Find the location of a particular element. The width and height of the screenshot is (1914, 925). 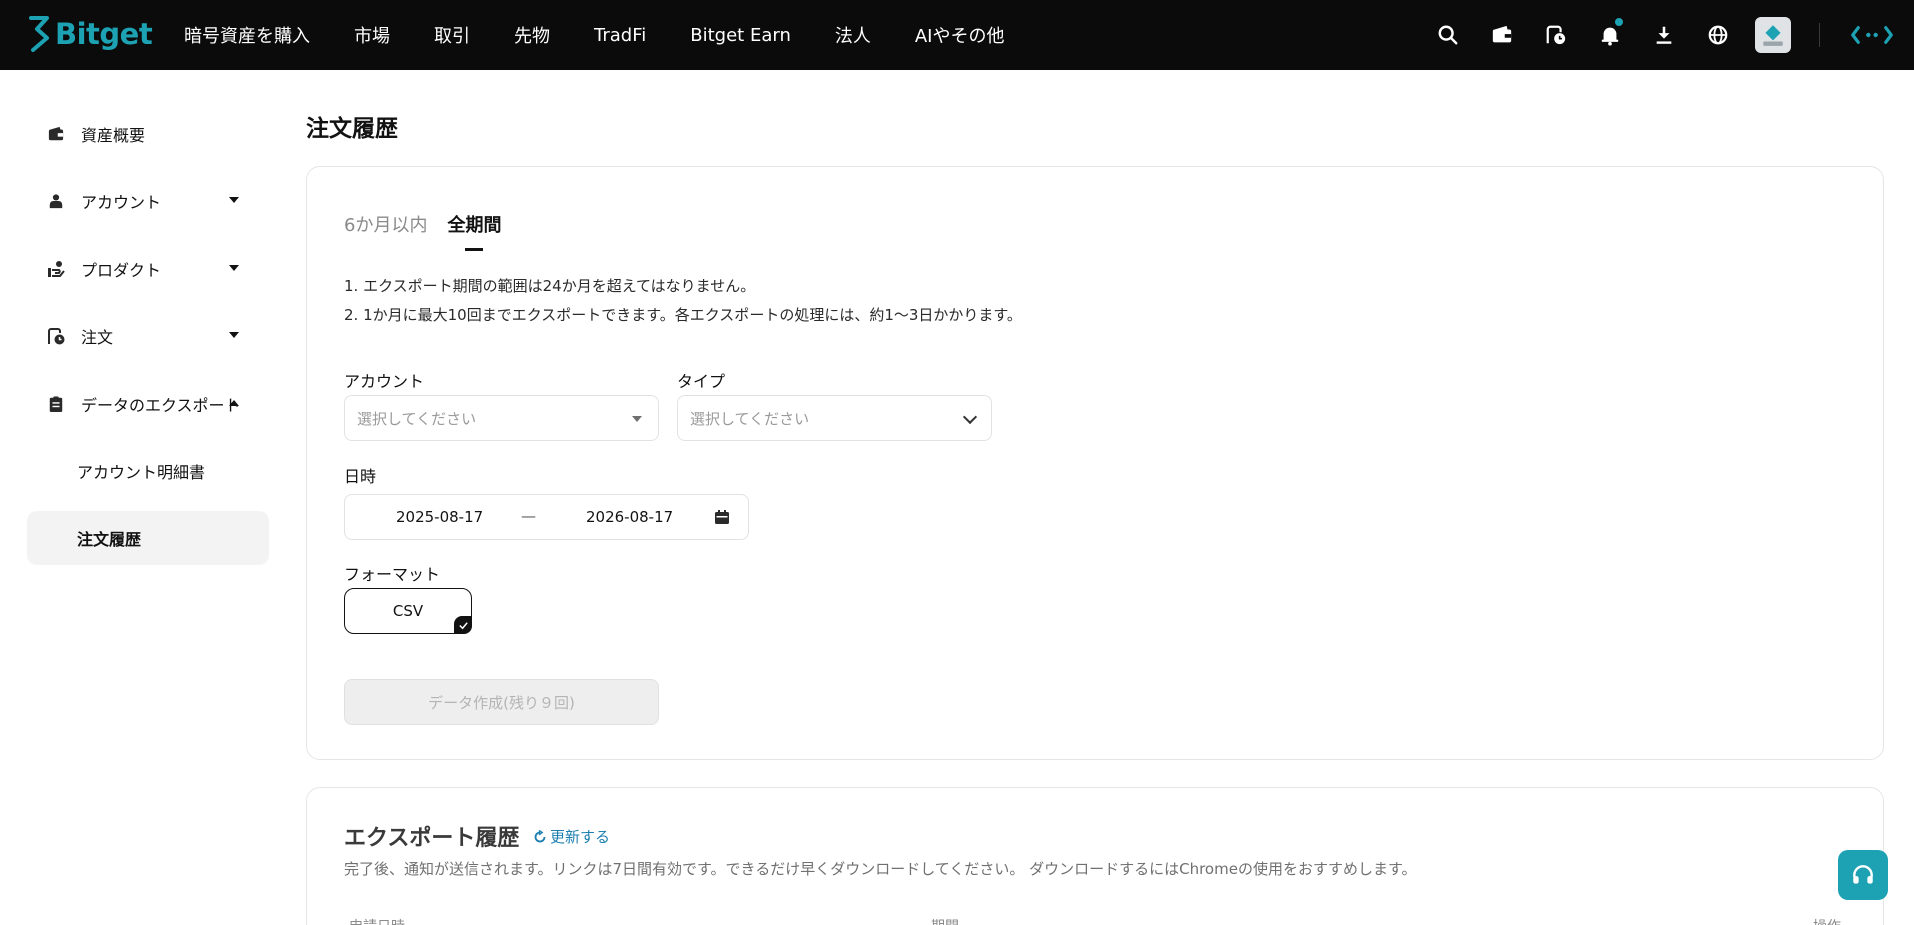

check-icon is located at coordinates (463, 625).